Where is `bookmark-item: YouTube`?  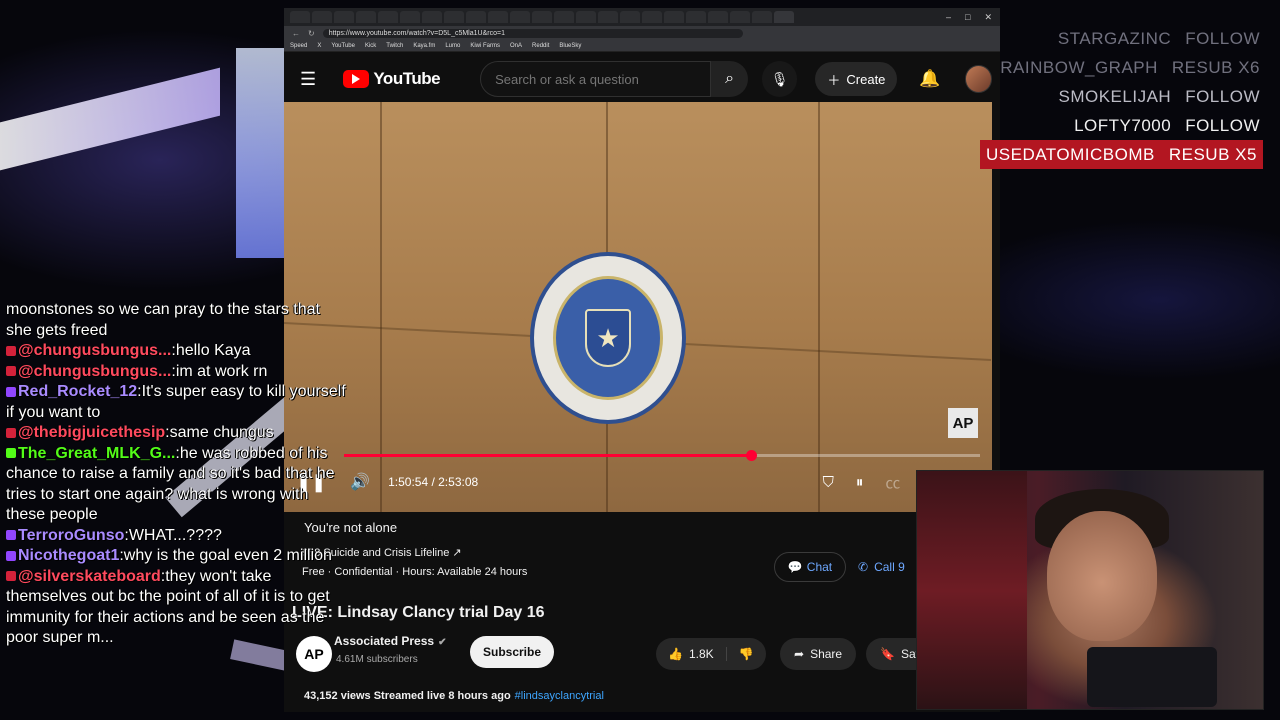 bookmark-item: YouTube is located at coordinates (343, 46).